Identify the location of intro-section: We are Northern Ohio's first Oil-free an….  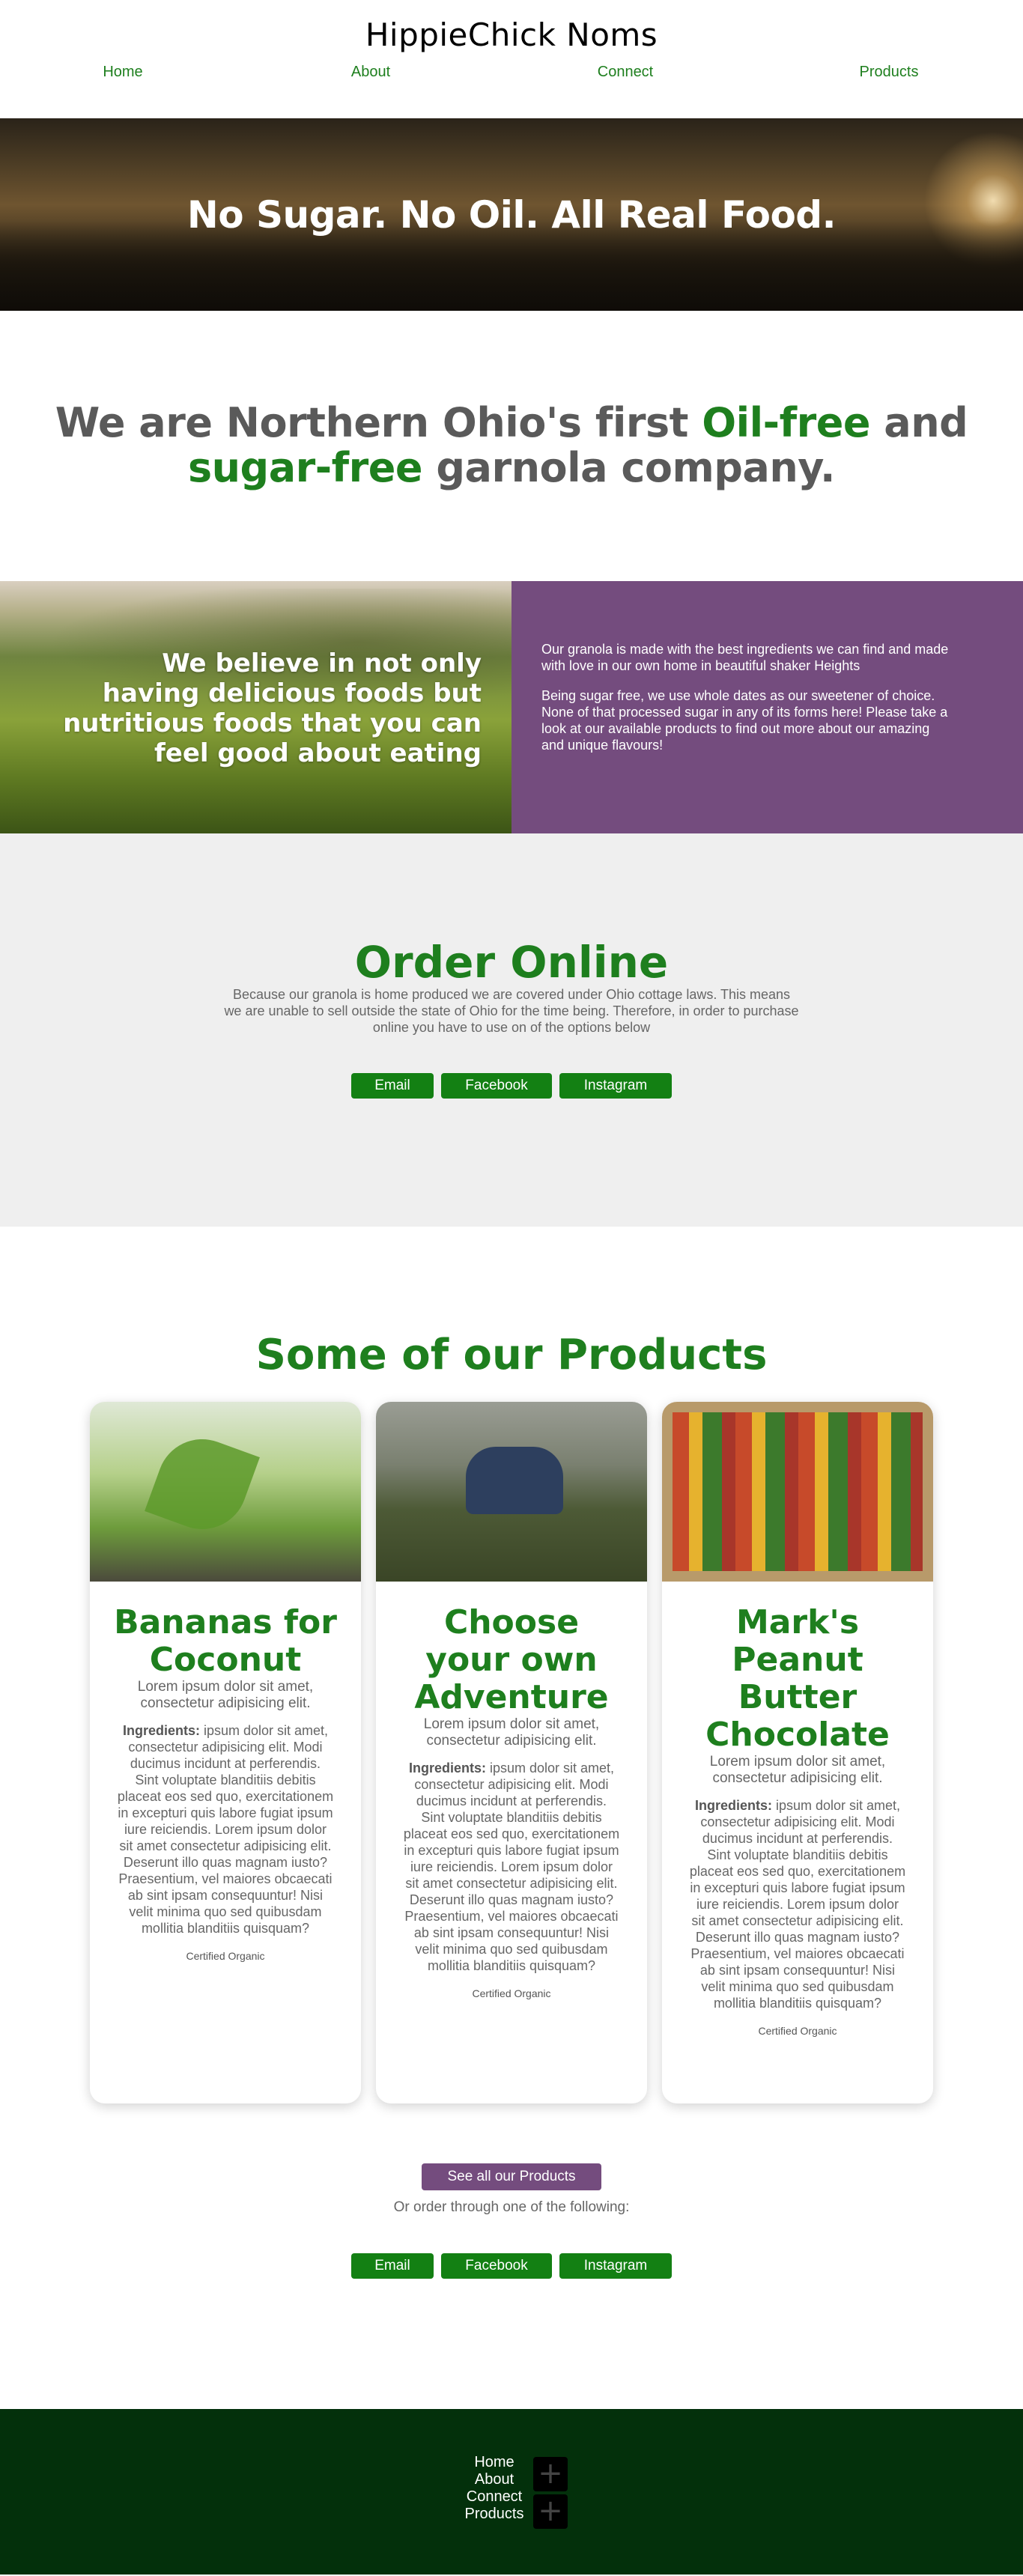
(511, 446).